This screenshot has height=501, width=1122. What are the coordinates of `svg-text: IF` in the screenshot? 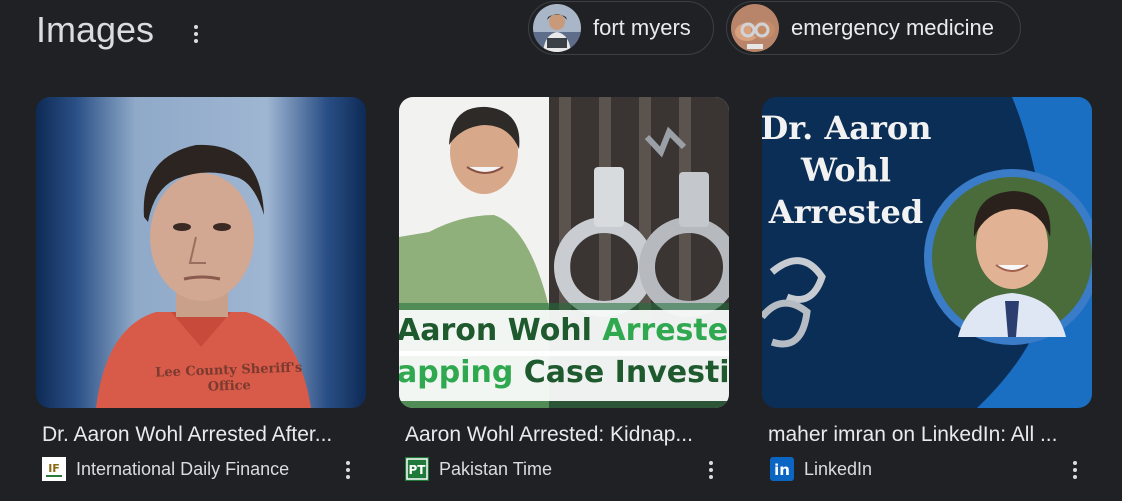 It's located at (54, 468).